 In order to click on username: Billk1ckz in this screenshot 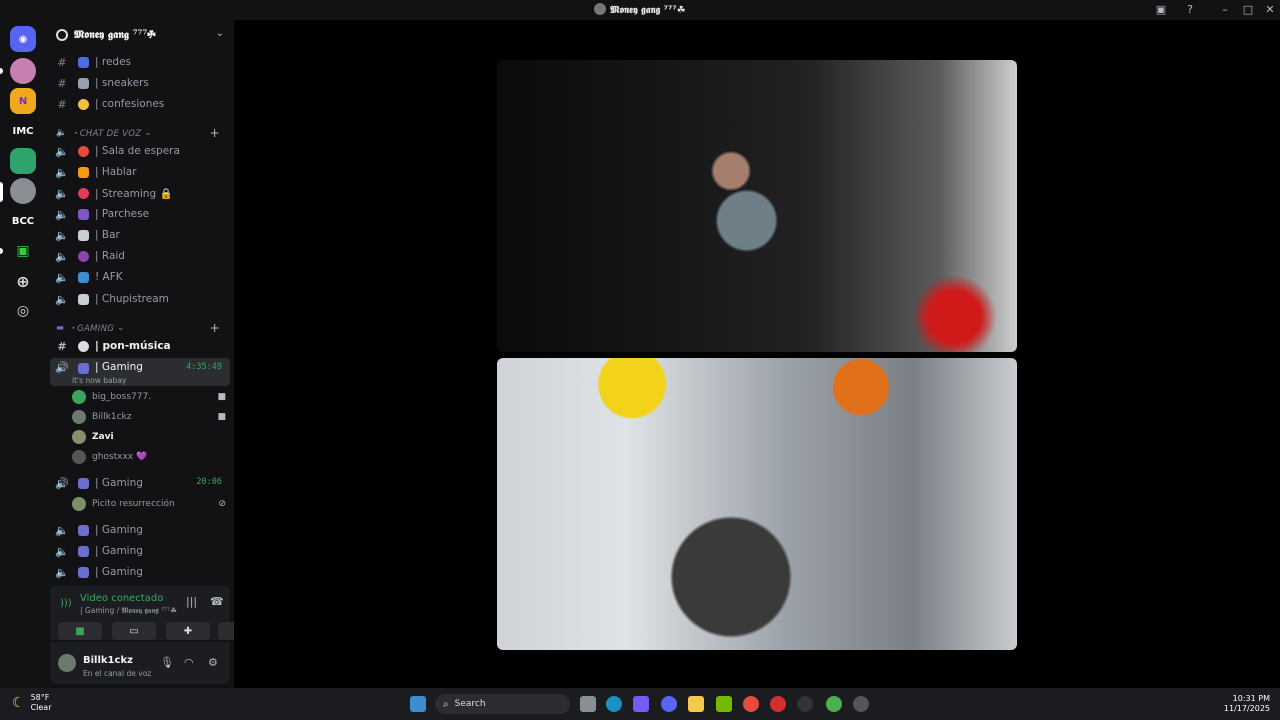, I will do `click(108, 660)`.